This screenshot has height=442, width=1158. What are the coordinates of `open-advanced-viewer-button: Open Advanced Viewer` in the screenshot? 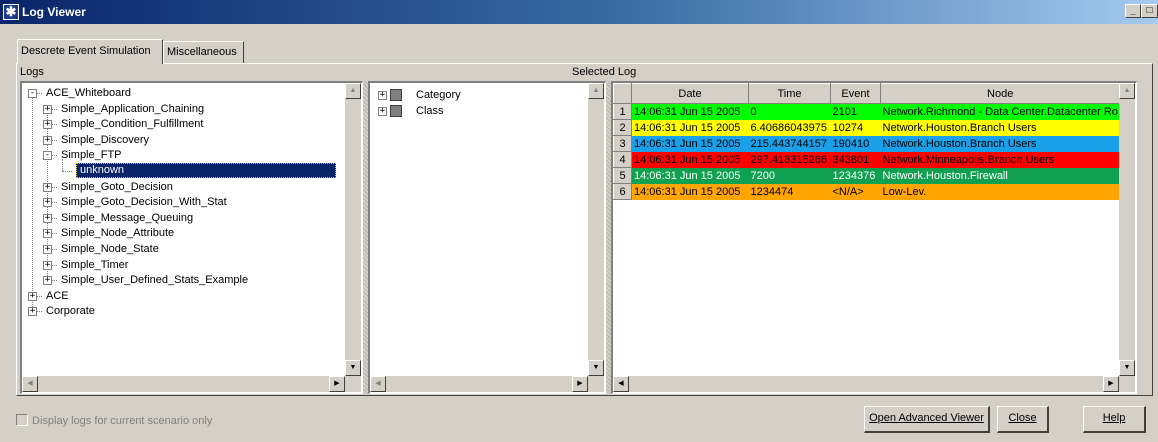 It's located at (927, 419).